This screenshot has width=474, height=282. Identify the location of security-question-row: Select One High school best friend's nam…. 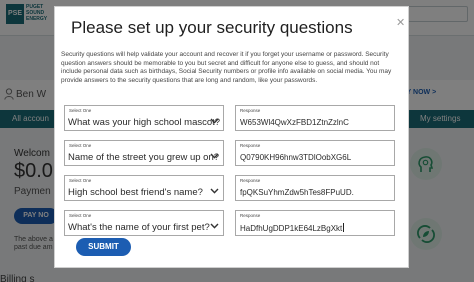
(229, 188).